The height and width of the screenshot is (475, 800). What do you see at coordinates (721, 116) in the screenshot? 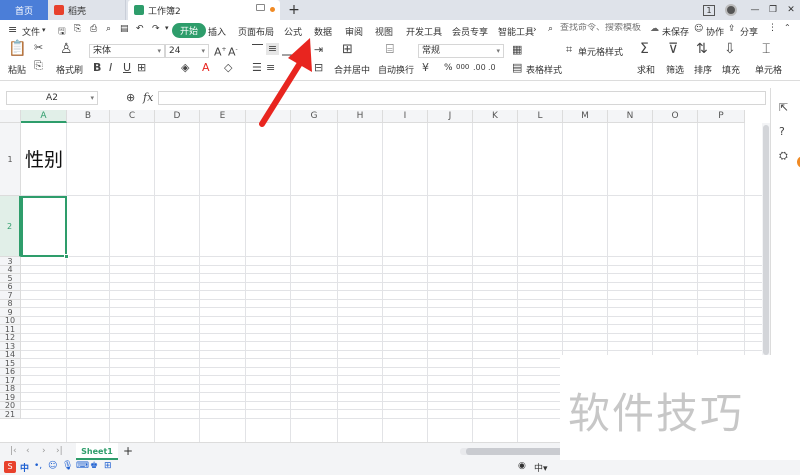
I see `column-header-p: P` at bounding box center [721, 116].